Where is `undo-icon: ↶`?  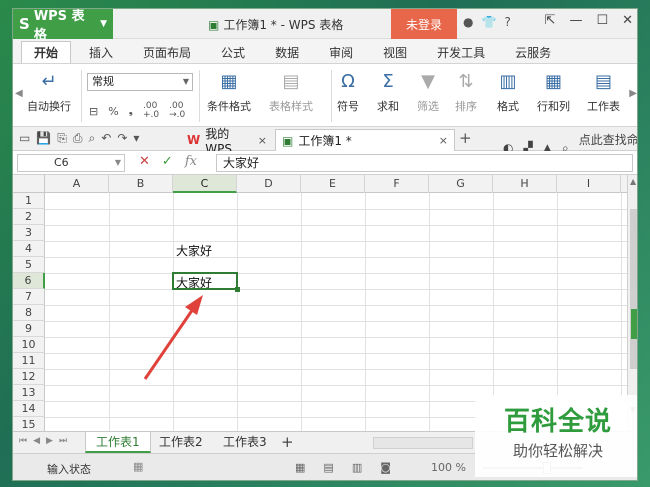 undo-icon: ↶ is located at coordinates (106, 138).